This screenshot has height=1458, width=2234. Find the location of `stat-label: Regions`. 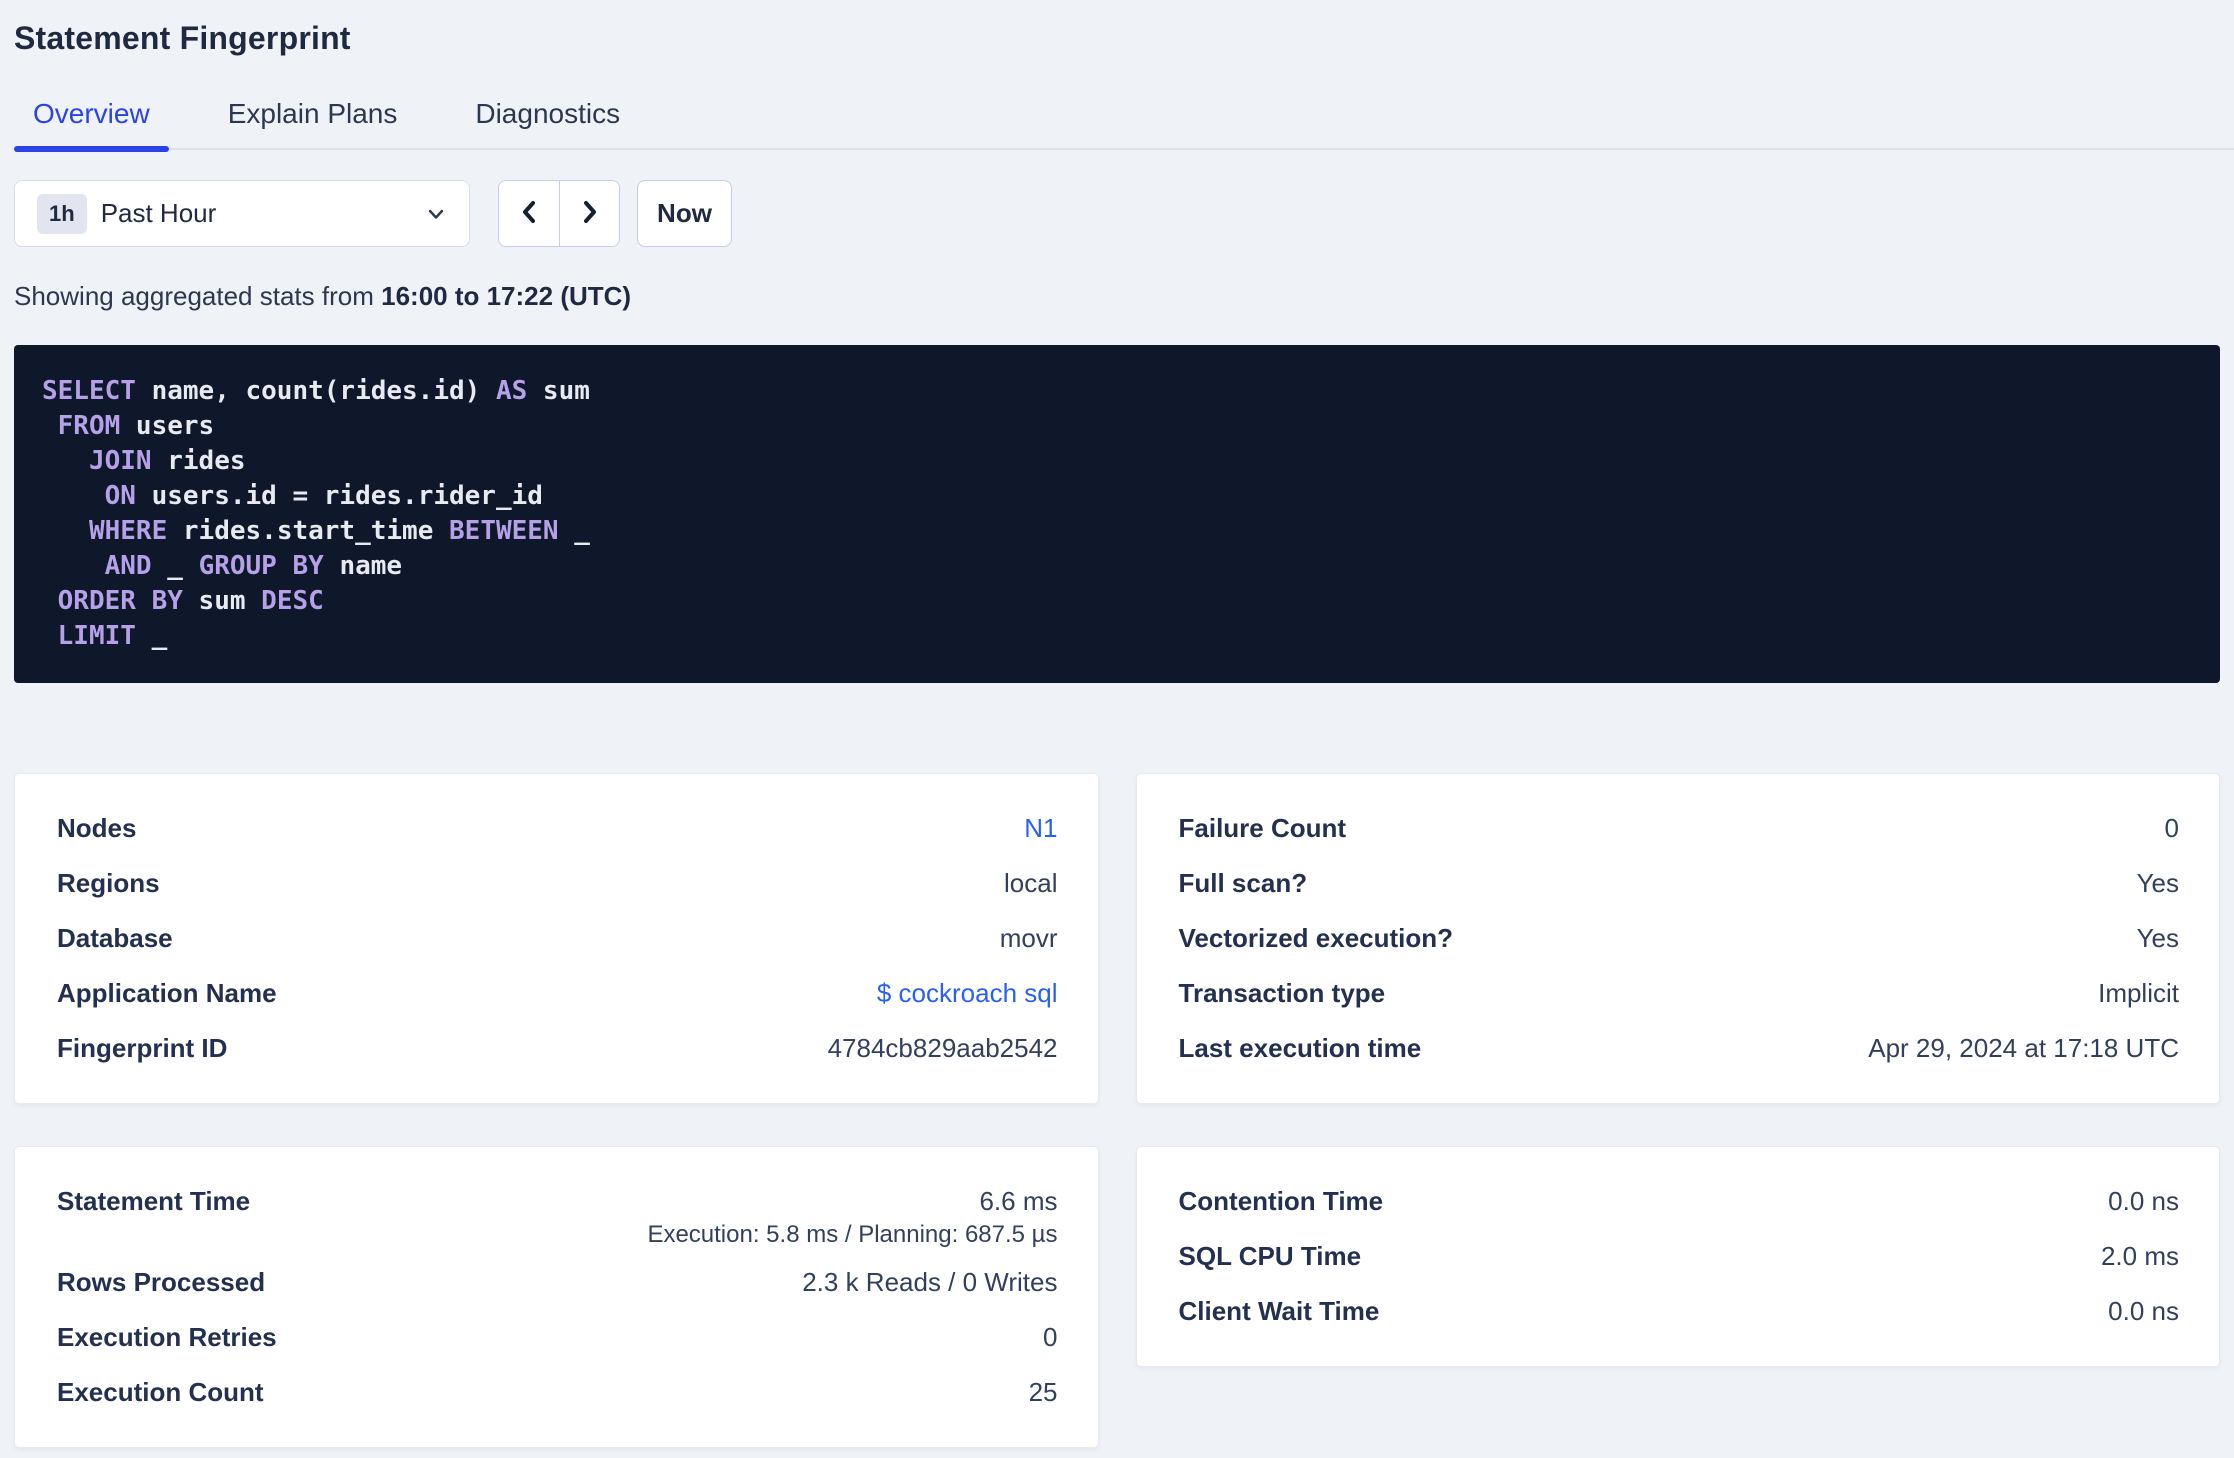

stat-label: Regions is located at coordinates (108, 883).